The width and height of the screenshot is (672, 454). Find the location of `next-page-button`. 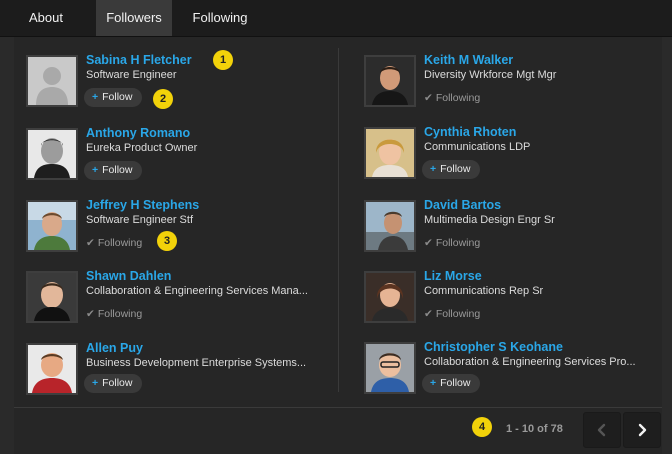

next-page-button is located at coordinates (642, 430).